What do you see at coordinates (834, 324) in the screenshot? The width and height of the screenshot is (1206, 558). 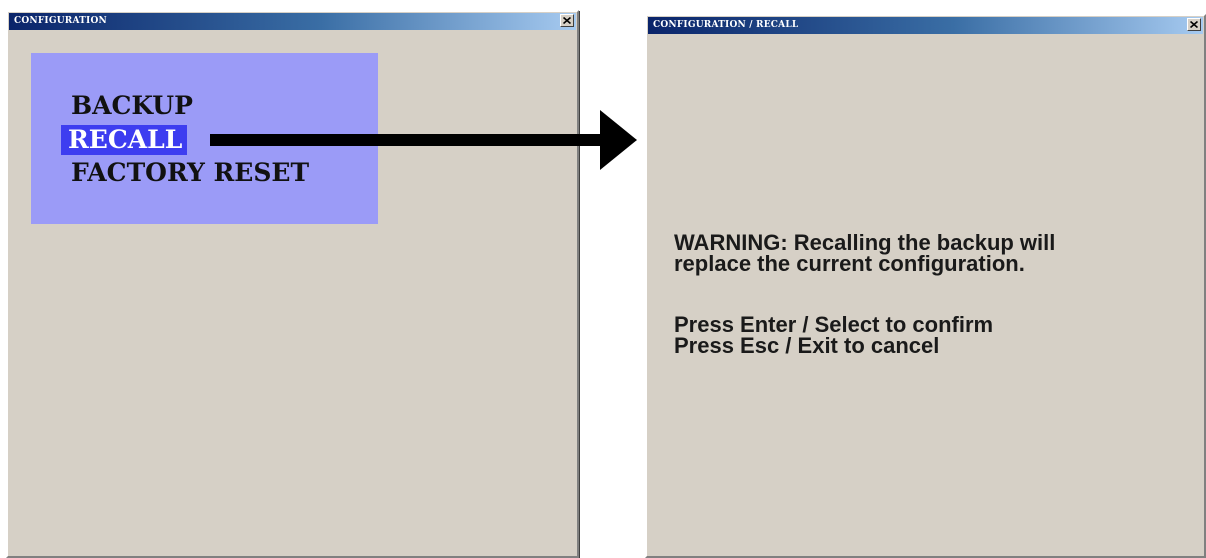 I see `confirm-instruction: Press Enter / Select to confirm` at bounding box center [834, 324].